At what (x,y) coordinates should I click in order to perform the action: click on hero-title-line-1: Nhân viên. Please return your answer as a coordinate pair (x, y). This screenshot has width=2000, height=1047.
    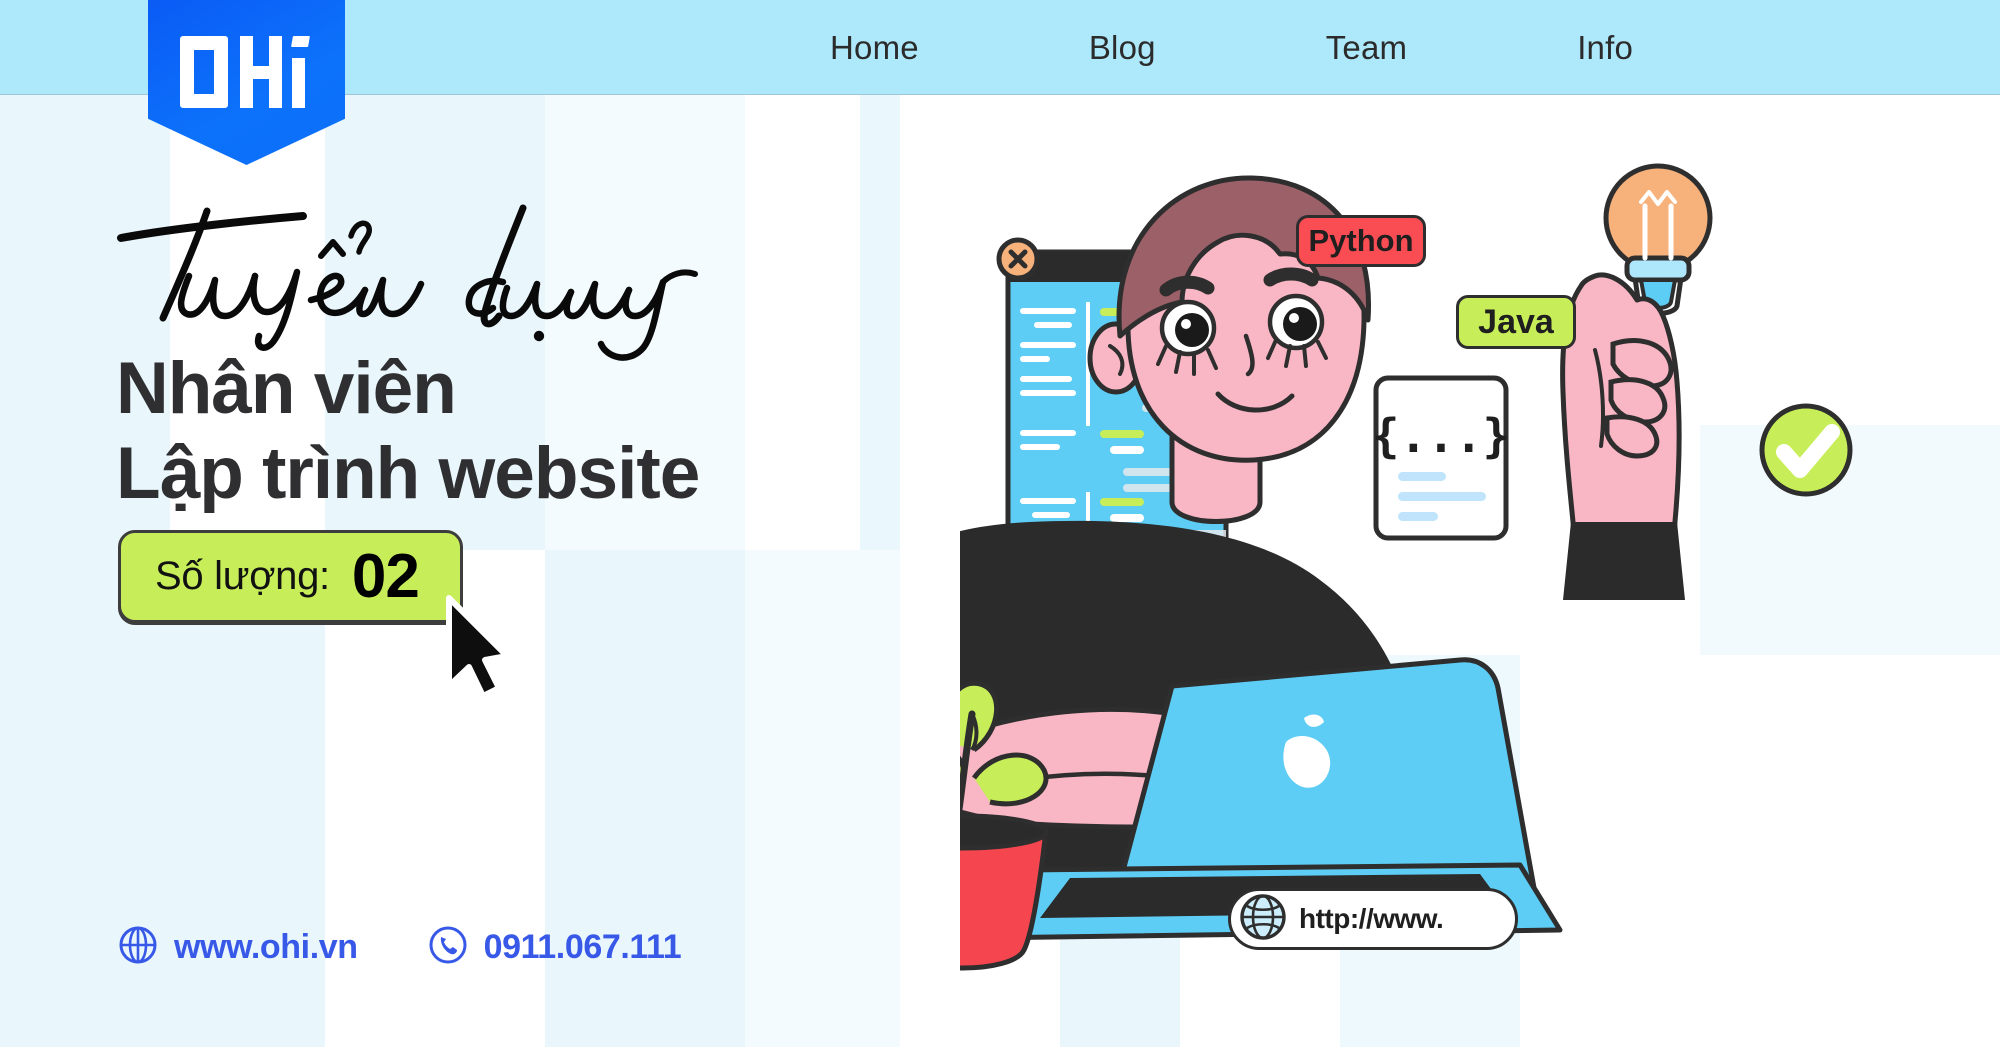
    Looking at the image, I should click on (286, 388).